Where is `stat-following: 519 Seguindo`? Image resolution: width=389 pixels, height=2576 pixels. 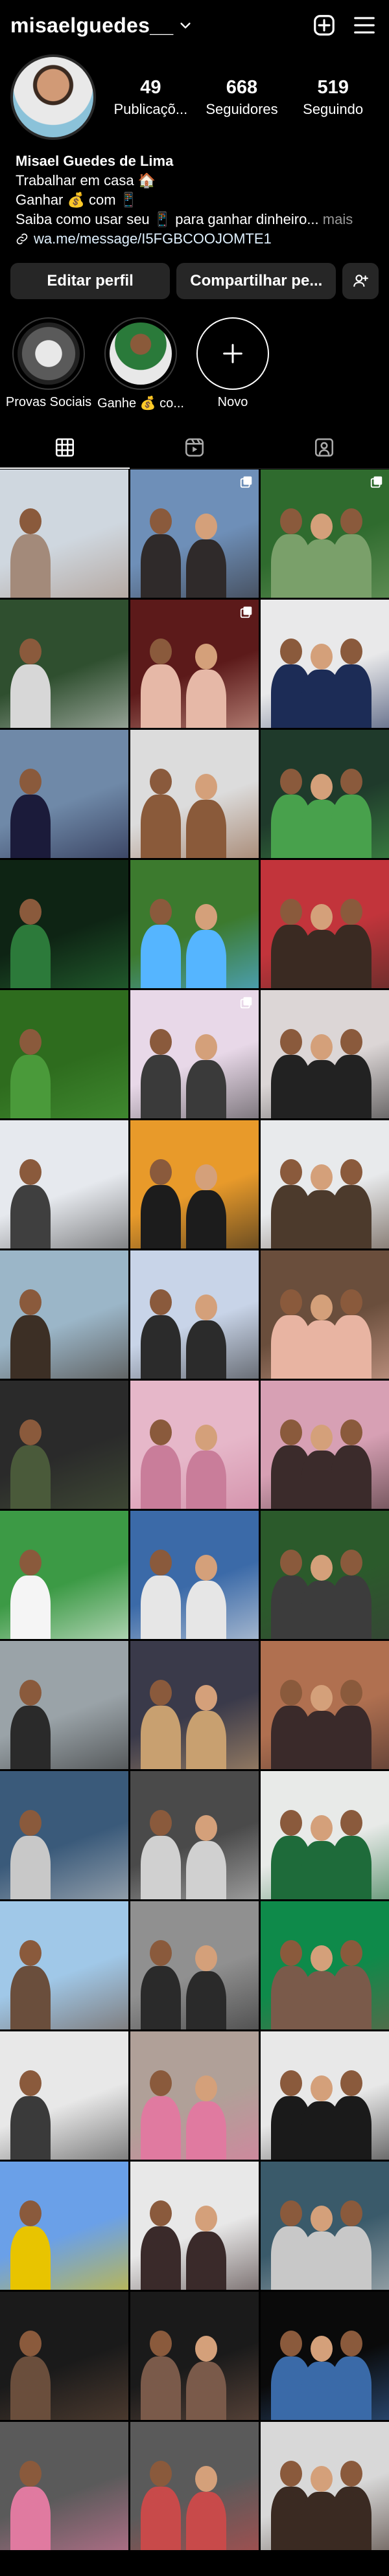
stat-following: 519 Seguindo is located at coordinates (333, 97).